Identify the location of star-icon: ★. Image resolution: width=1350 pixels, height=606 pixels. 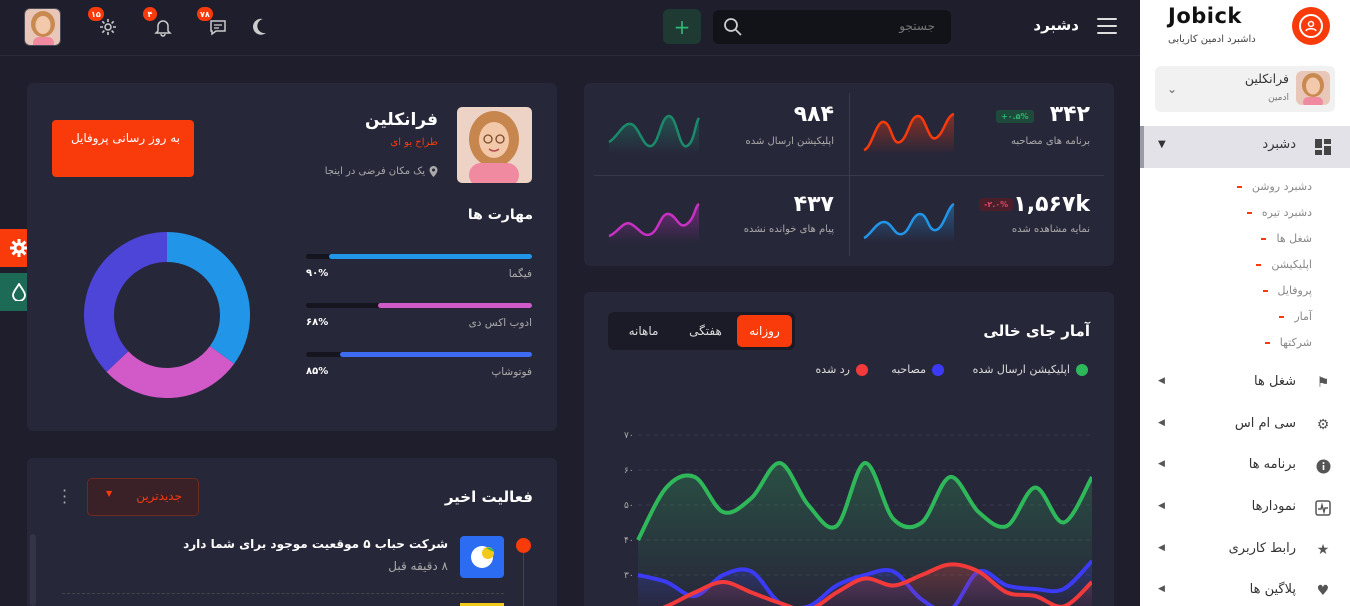
(1323, 550).